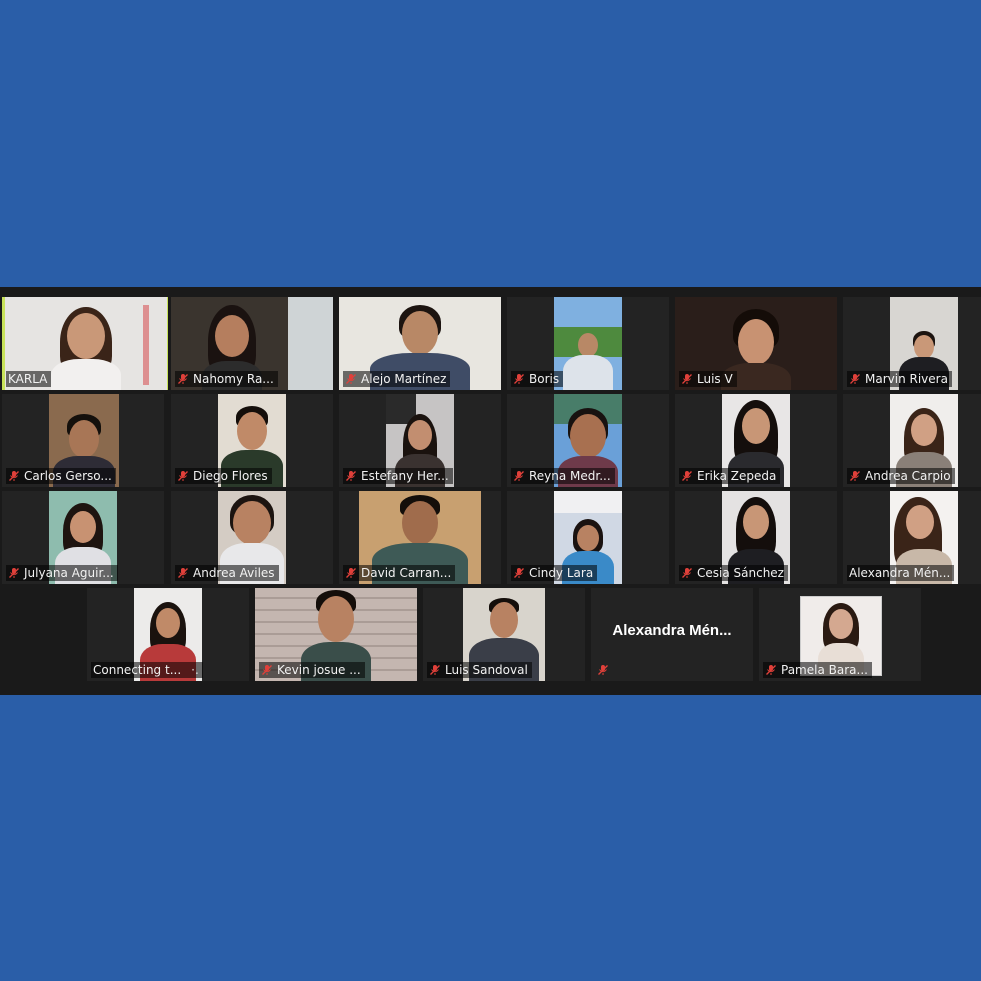  I want to click on participant-tile: Marvin Rivera, so click(912, 343).